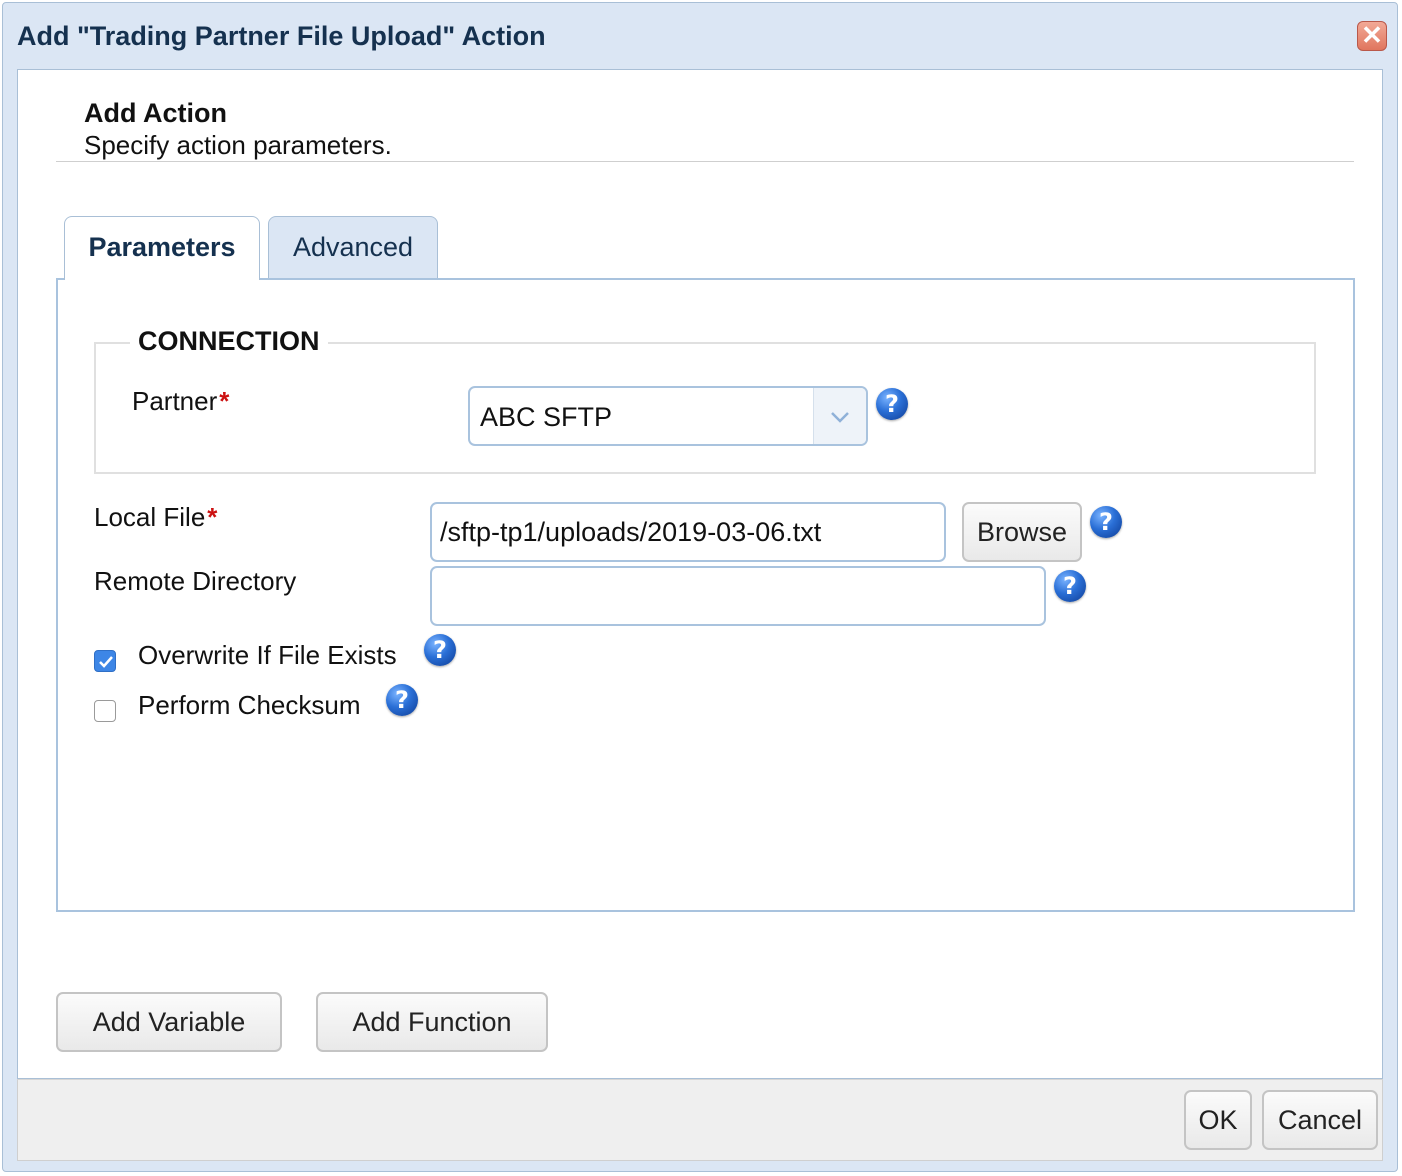  I want to click on checksum-checkbox, so click(105, 711).